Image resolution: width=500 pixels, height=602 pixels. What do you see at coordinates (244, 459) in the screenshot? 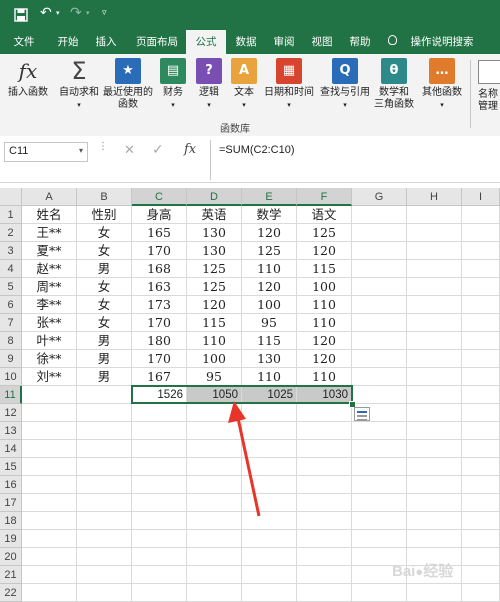
I see `red-arrow-annotation` at bounding box center [244, 459].